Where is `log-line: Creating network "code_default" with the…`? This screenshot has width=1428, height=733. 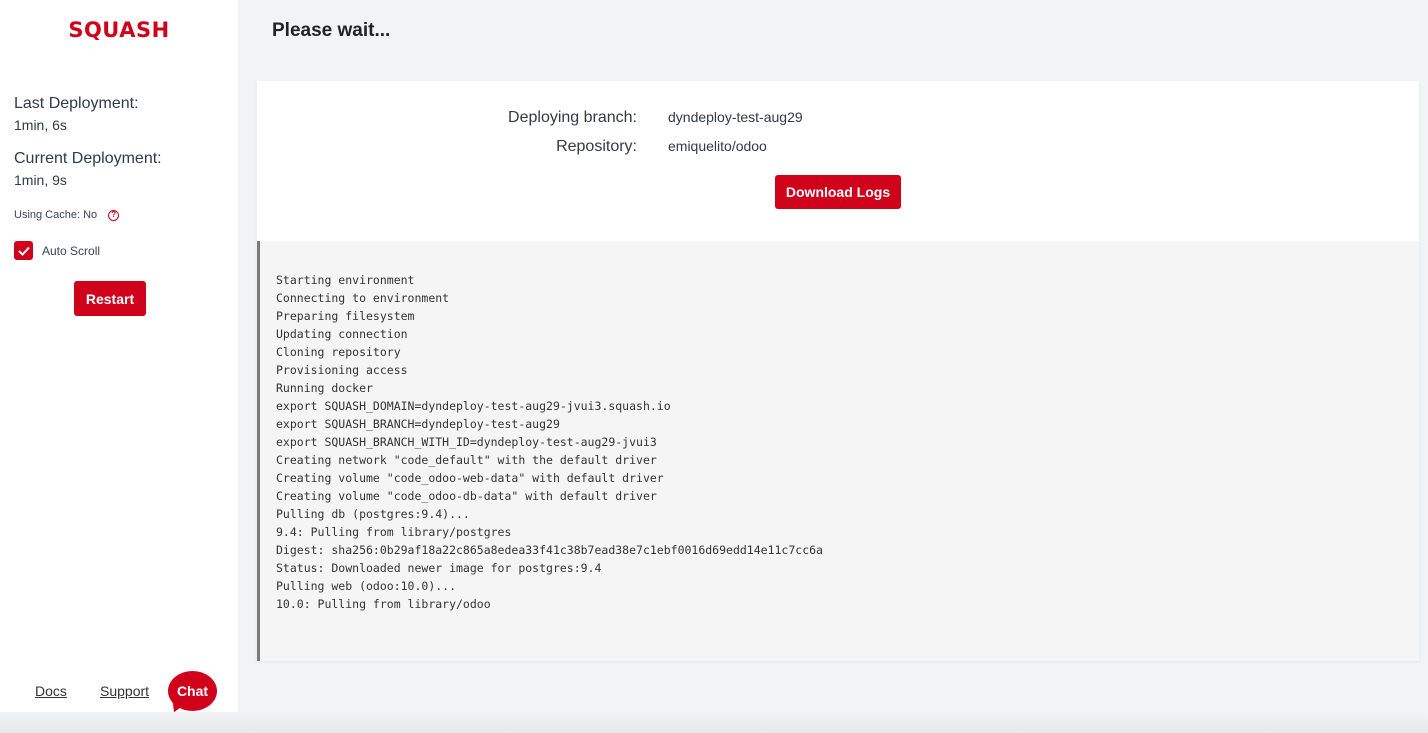 log-line: Creating network "code_default" with the… is located at coordinates (466, 460).